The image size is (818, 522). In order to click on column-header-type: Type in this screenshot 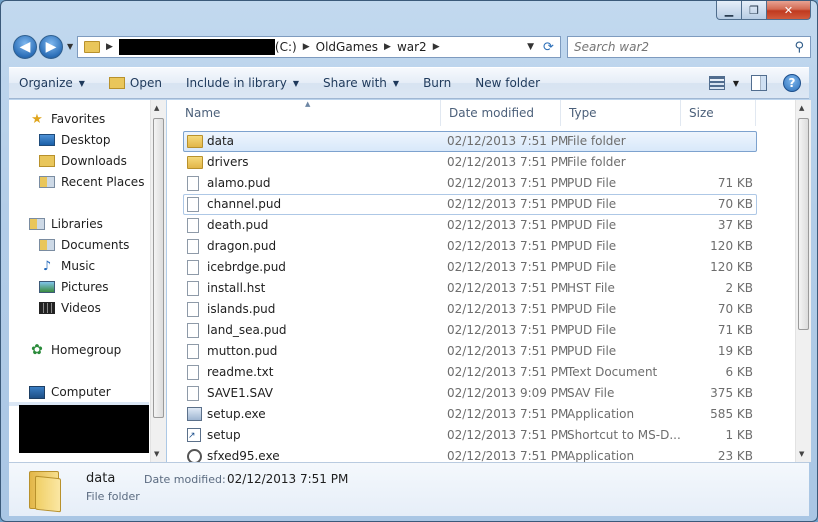, I will do `click(621, 113)`.